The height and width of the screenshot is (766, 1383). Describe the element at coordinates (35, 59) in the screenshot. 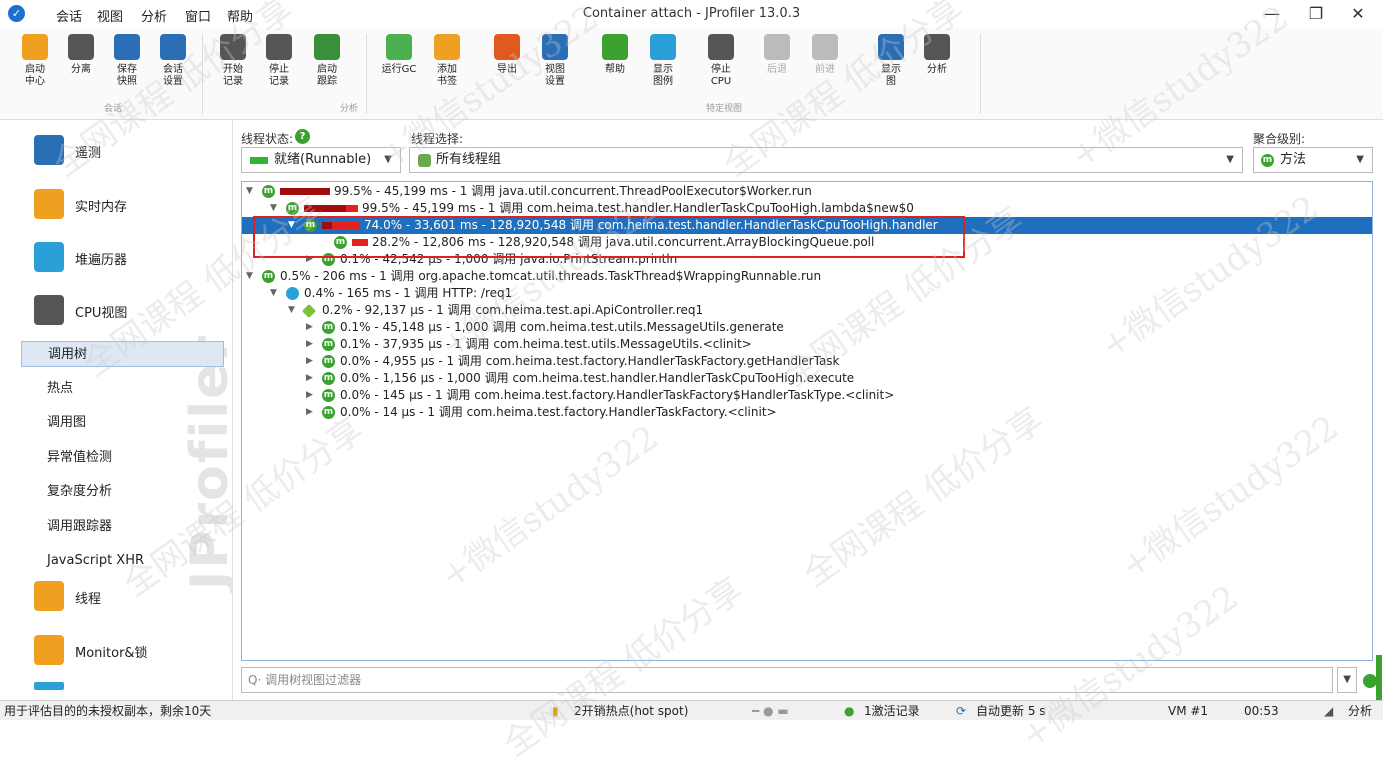

I see `toolbar-button-0: 启动 中心` at that location.